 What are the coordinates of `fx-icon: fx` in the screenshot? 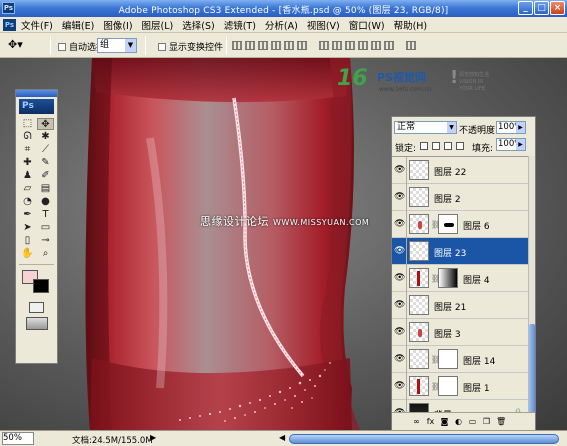 It's located at (430, 421).